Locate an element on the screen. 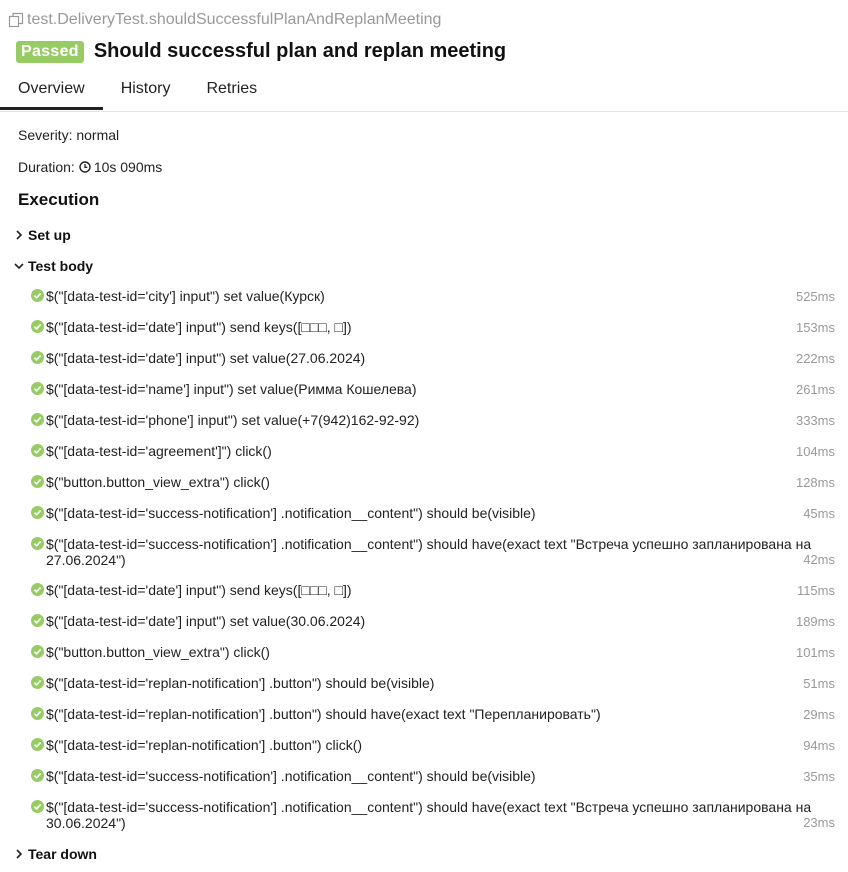 The image size is (848, 872). set-up-group: Set up is located at coordinates (41, 235).